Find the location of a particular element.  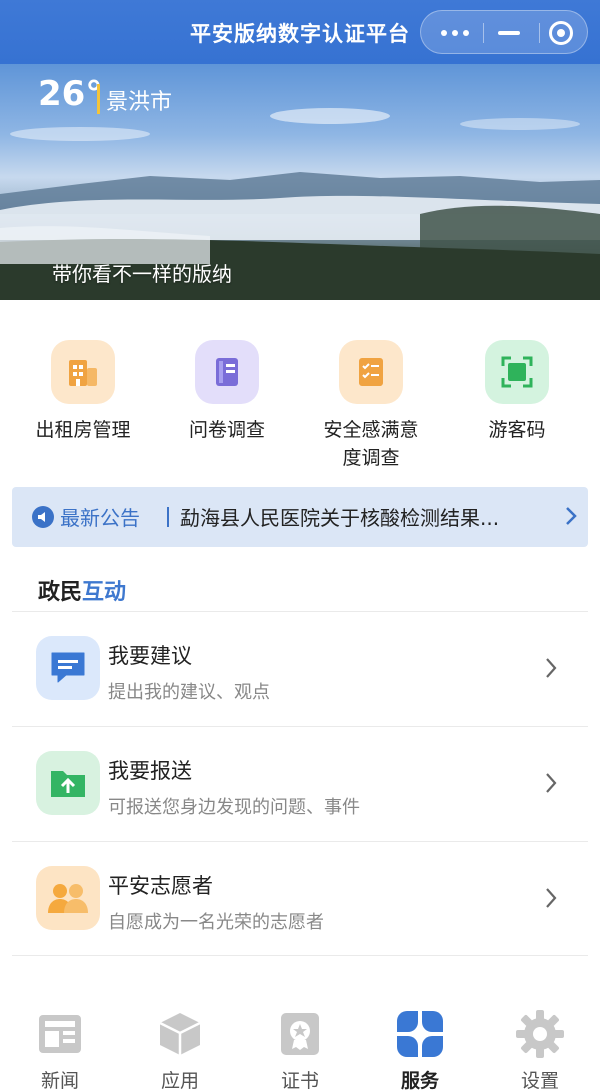

row-title: 平安志愿者 is located at coordinates (160, 886).